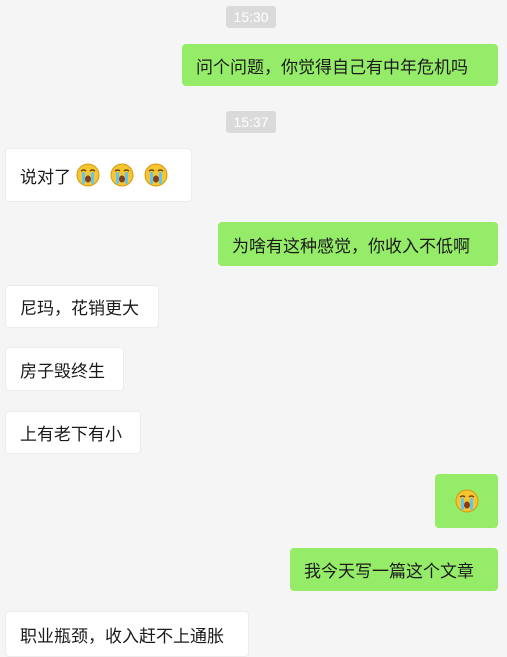  Describe the element at coordinates (389, 572) in the screenshot. I see `message-text: 我今天写一篇这个文章` at that location.